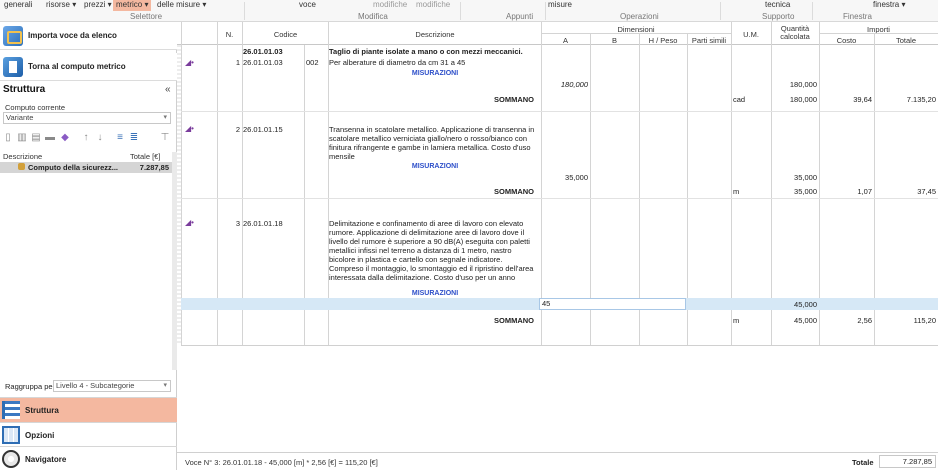  Describe the element at coordinates (24, 89) in the screenshot. I see `panel-title: Struttura` at that location.